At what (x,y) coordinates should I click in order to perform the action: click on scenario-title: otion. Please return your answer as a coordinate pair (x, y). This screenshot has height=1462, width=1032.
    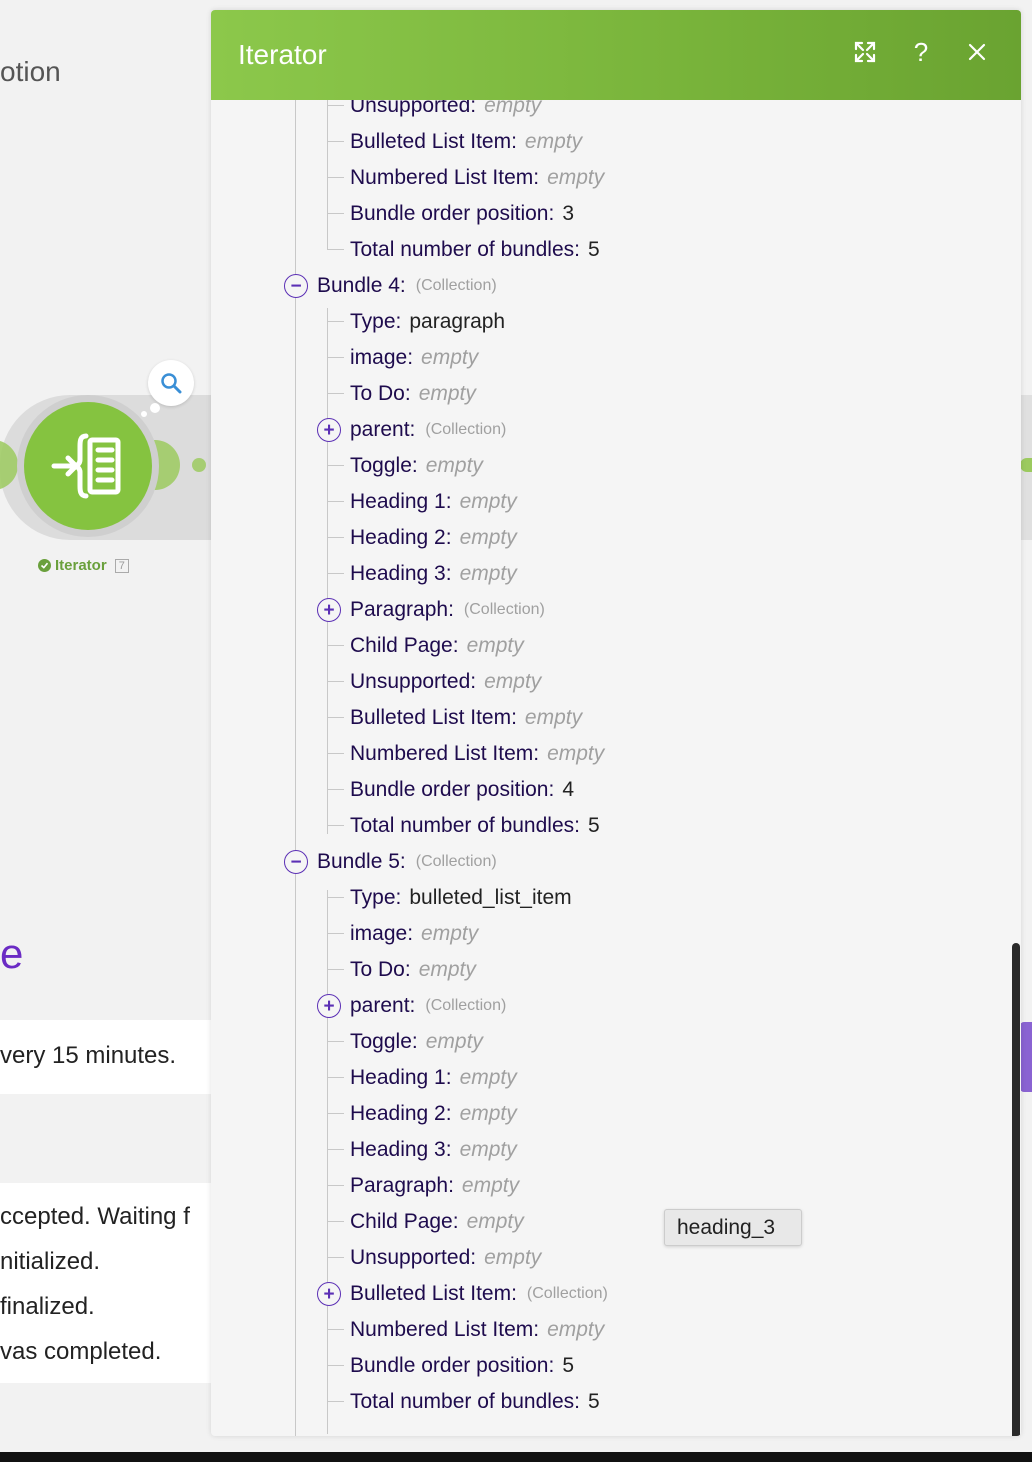
    Looking at the image, I should click on (30, 71).